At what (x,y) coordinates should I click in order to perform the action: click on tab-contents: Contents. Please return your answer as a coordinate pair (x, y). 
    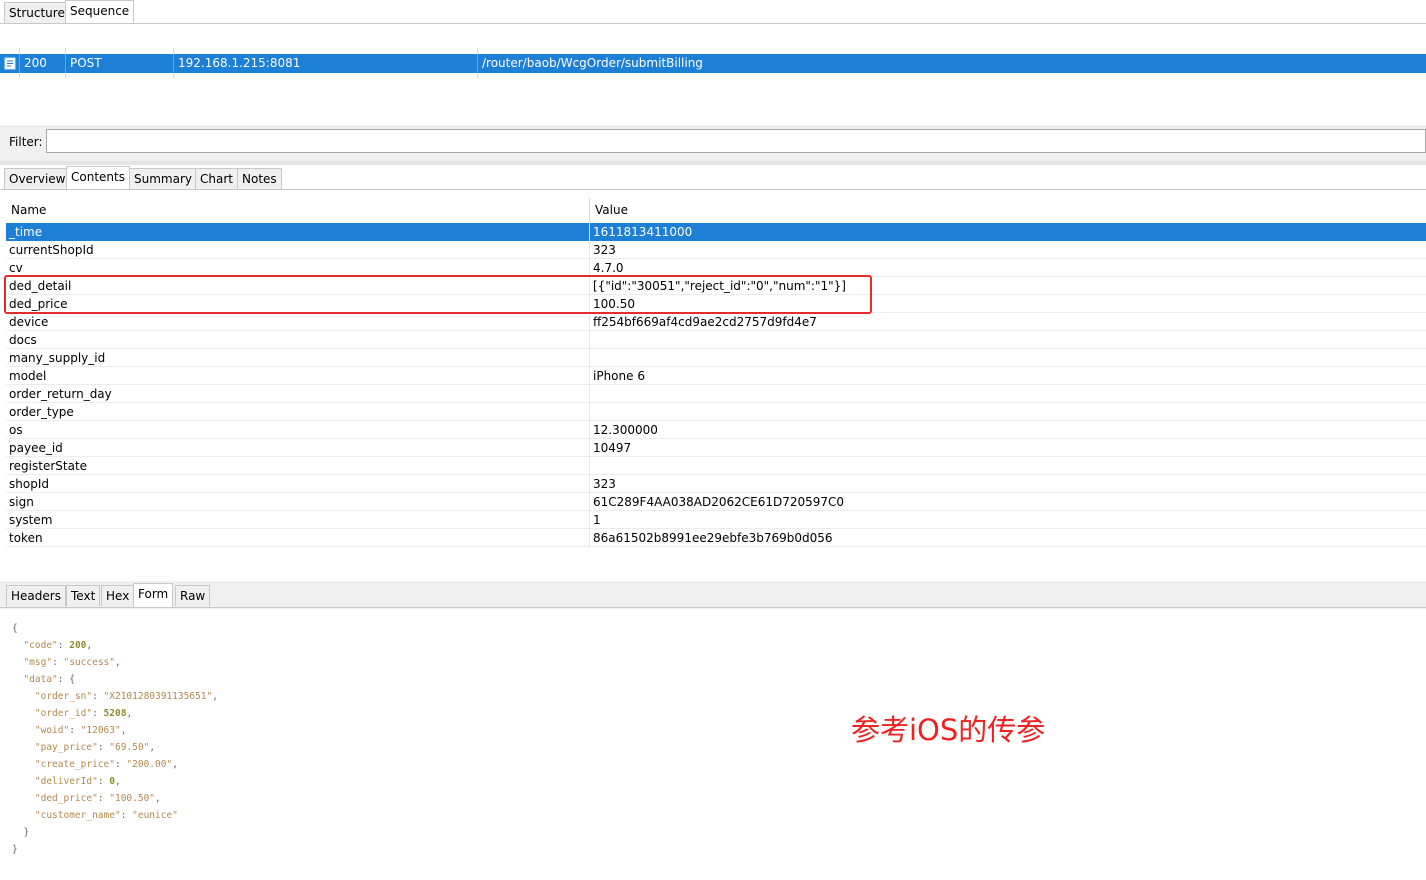
    Looking at the image, I should click on (98, 178).